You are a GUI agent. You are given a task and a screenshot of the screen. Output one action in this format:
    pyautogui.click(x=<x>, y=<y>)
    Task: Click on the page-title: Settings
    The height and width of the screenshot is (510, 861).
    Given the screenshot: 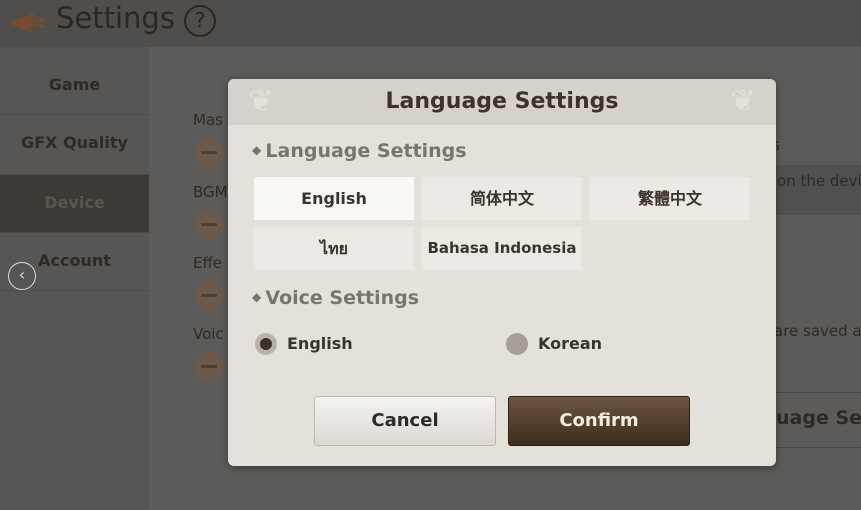 What is the action you would take?
    pyautogui.click(x=115, y=18)
    